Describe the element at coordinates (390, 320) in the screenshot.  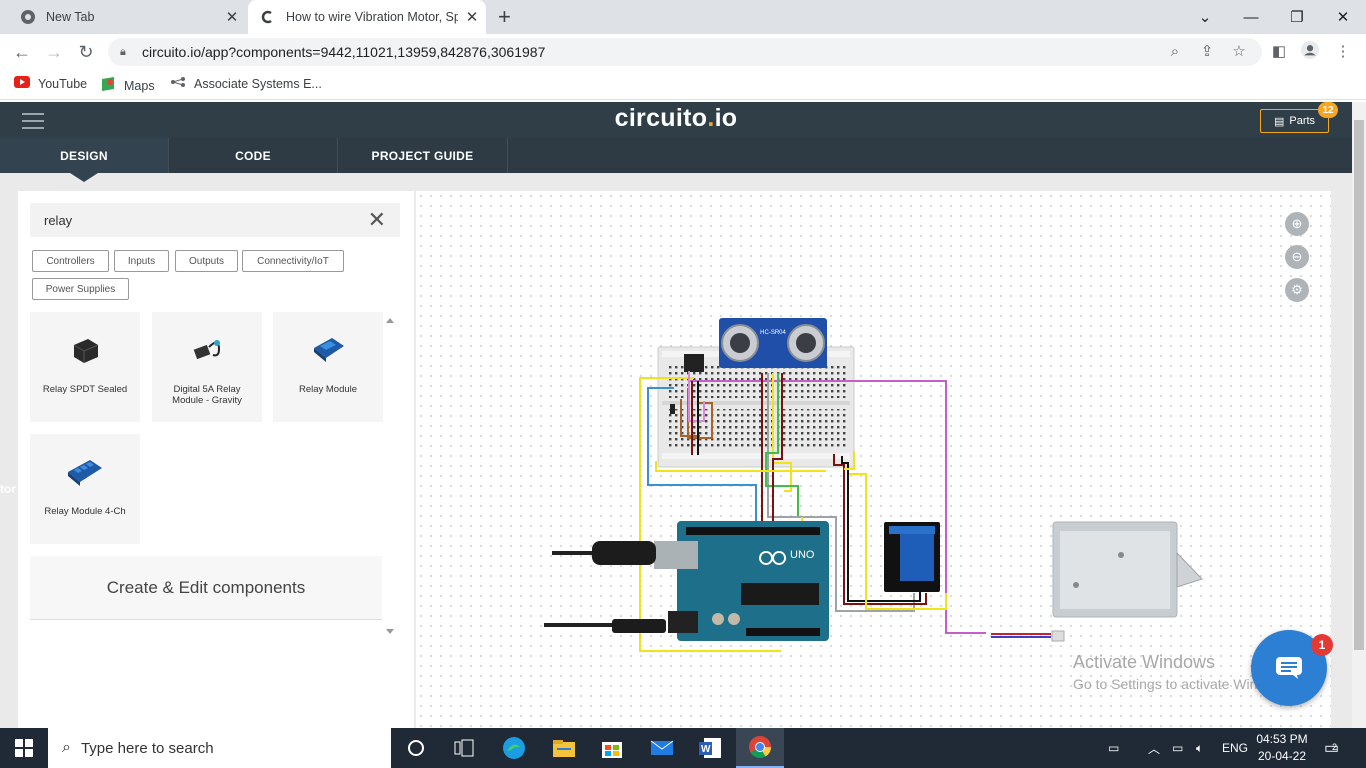
I see `scroll-up-arrow` at that location.